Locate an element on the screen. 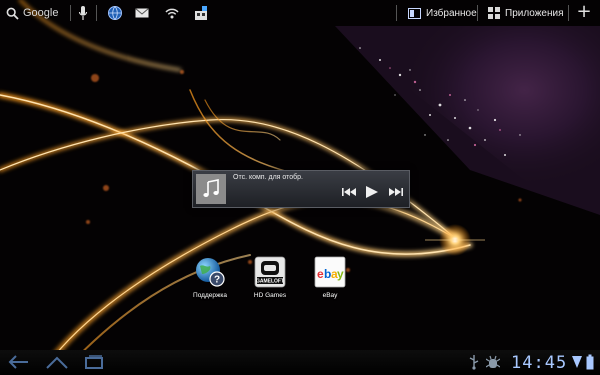  microphone-icon is located at coordinates (83, 13).